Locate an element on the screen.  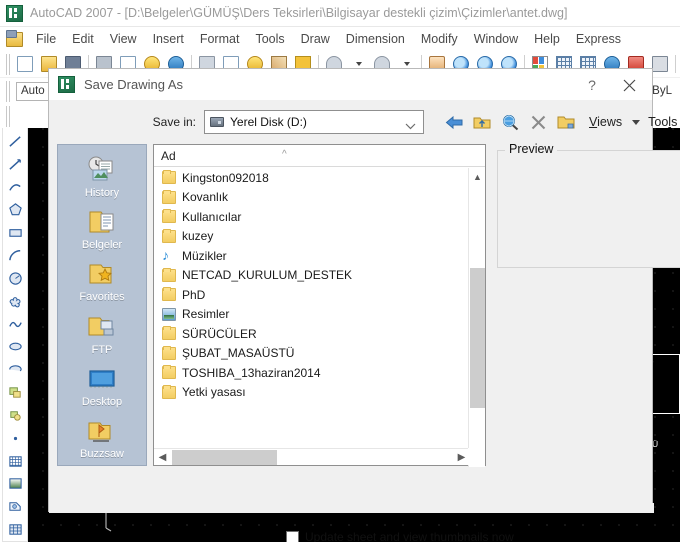
list-item-label: TOSHIBA_13haziran2014 is located at coordinates (251, 372).